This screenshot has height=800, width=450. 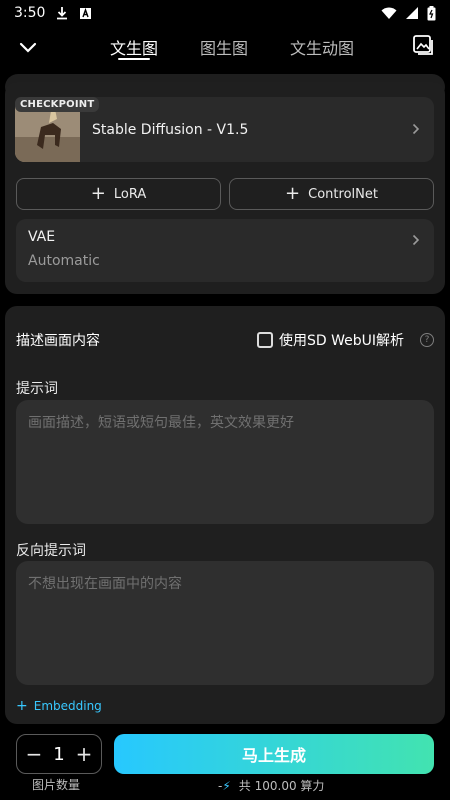 I want to click on gallery-button, so click(x=423, y=47).